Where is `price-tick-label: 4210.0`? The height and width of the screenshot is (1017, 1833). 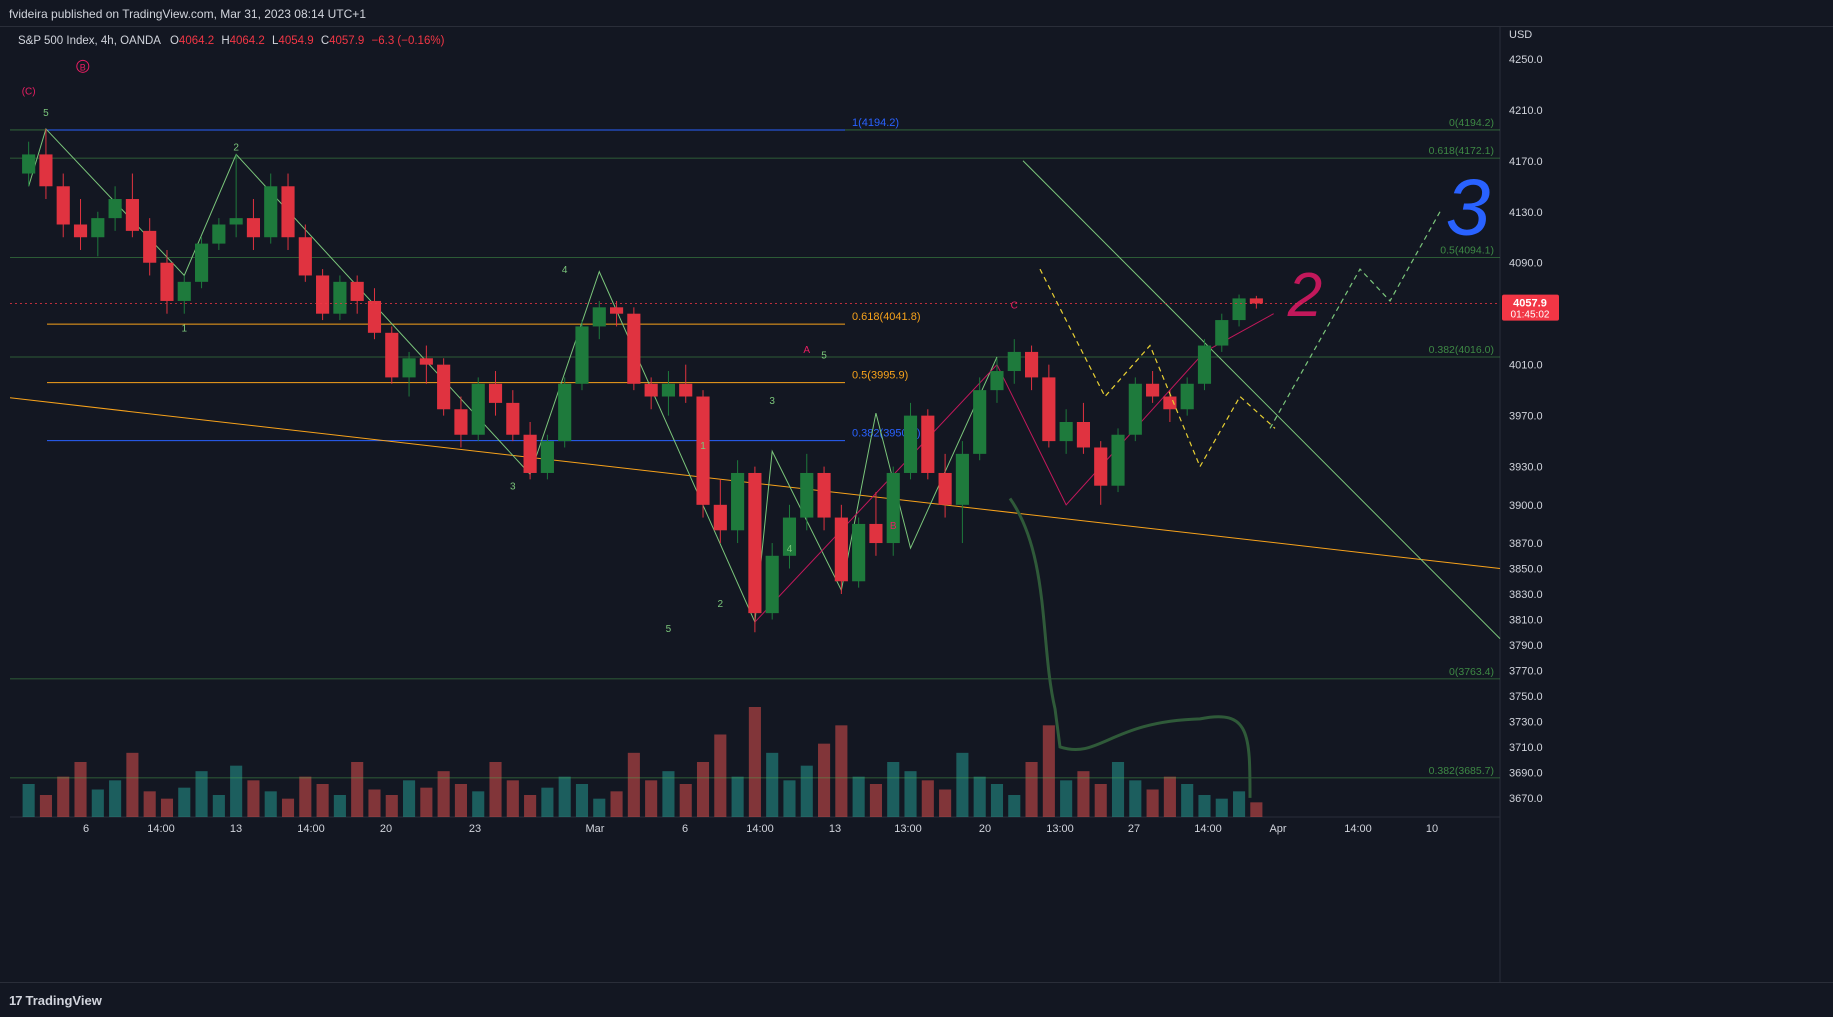
price-tick-label: 4210.0 is located at coordinates (1526, 111).